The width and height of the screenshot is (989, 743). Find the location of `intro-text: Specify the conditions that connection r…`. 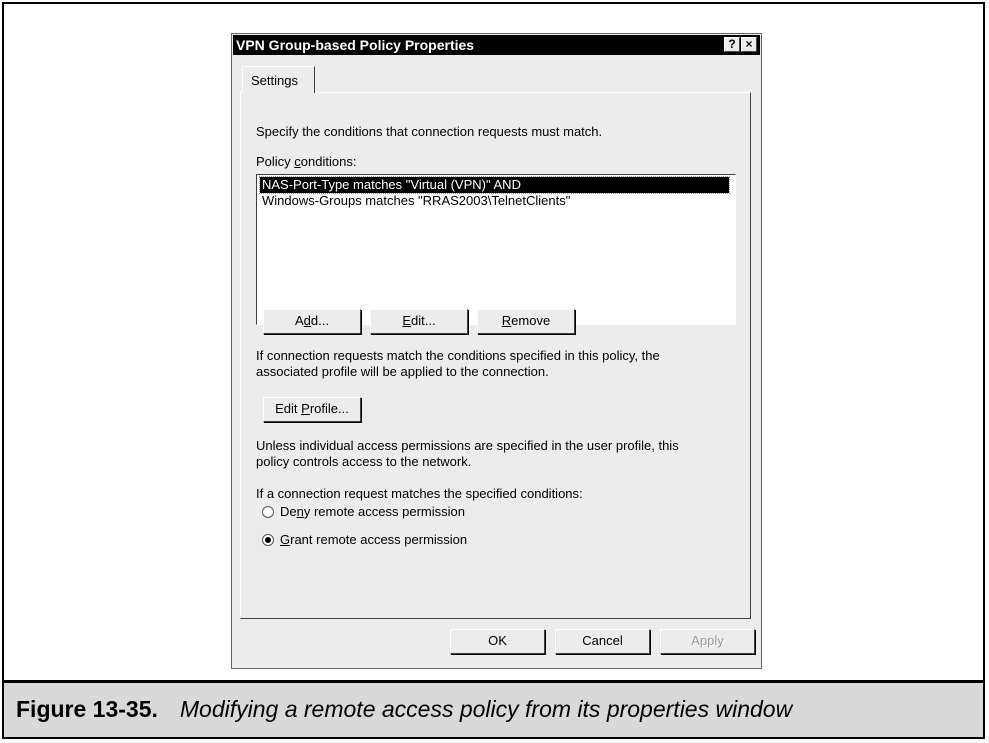

intro-text: Specify the conditions that connection r… is located at coordinates (429, 131).